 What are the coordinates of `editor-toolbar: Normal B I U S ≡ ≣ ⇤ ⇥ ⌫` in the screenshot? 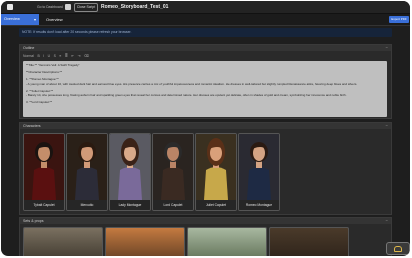 It's located at (56, 56).